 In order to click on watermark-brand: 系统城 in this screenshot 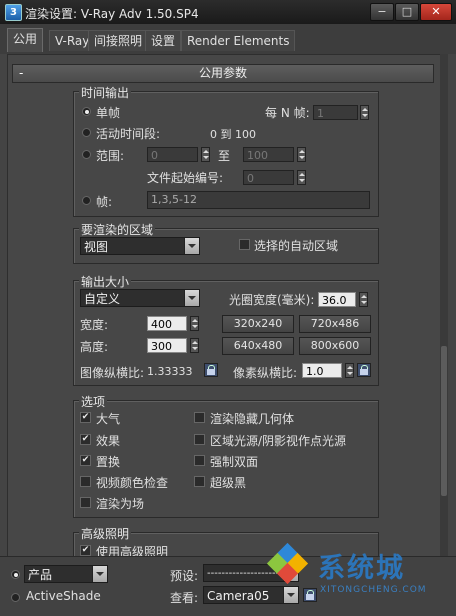, I will do `click(361, 568)`.